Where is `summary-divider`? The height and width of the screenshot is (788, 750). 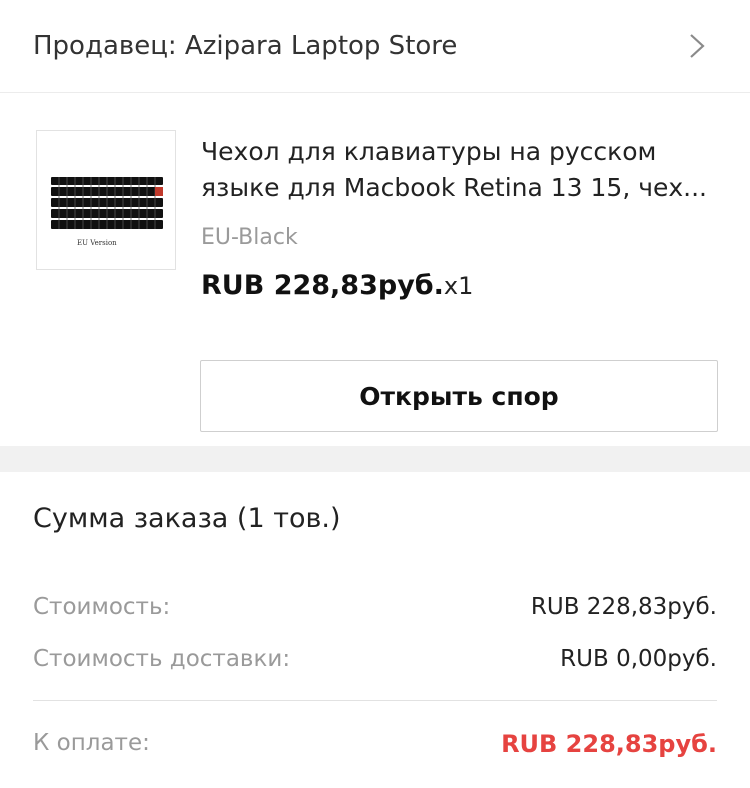 summary-divider is located at coordinates (375, 700).